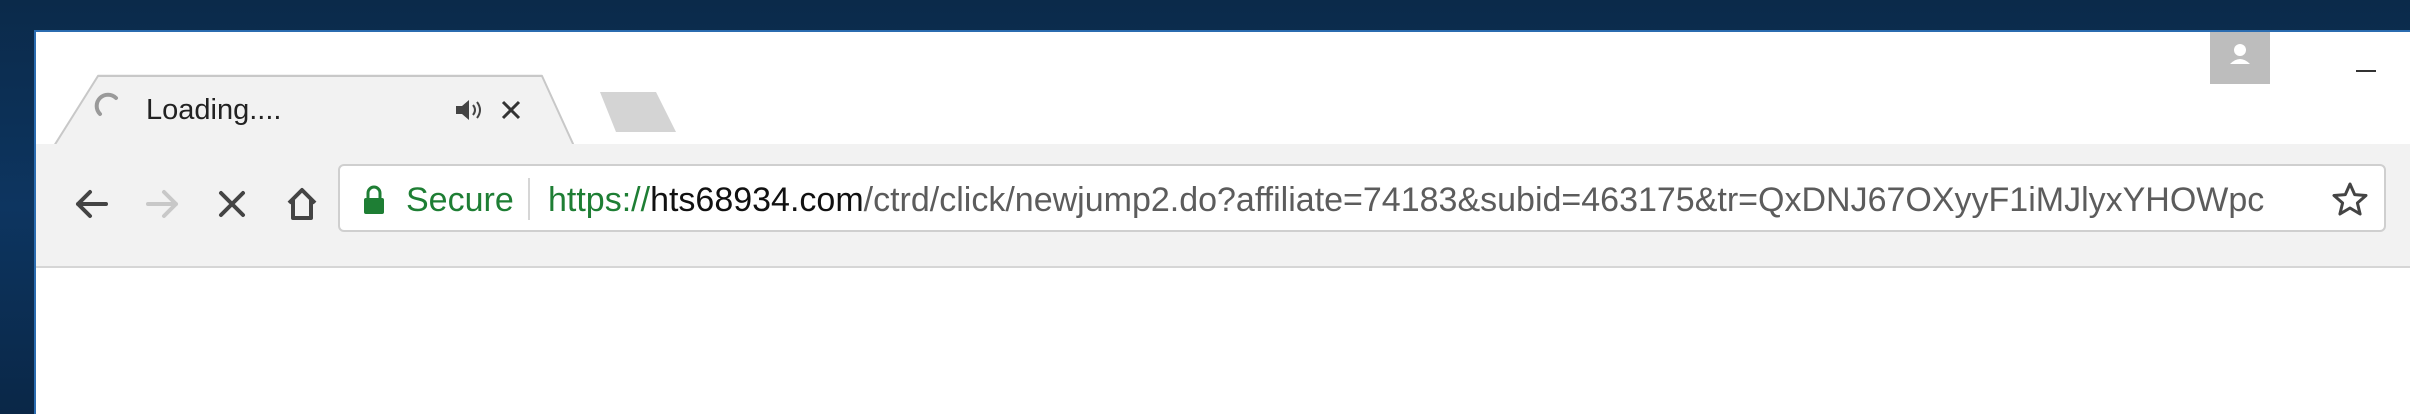 This screenshot has width=2410, height=414. What do you see at coordinates (529, 199) in the screenshot?
I see `omnibox-divider` at bounding box center [529, 199].